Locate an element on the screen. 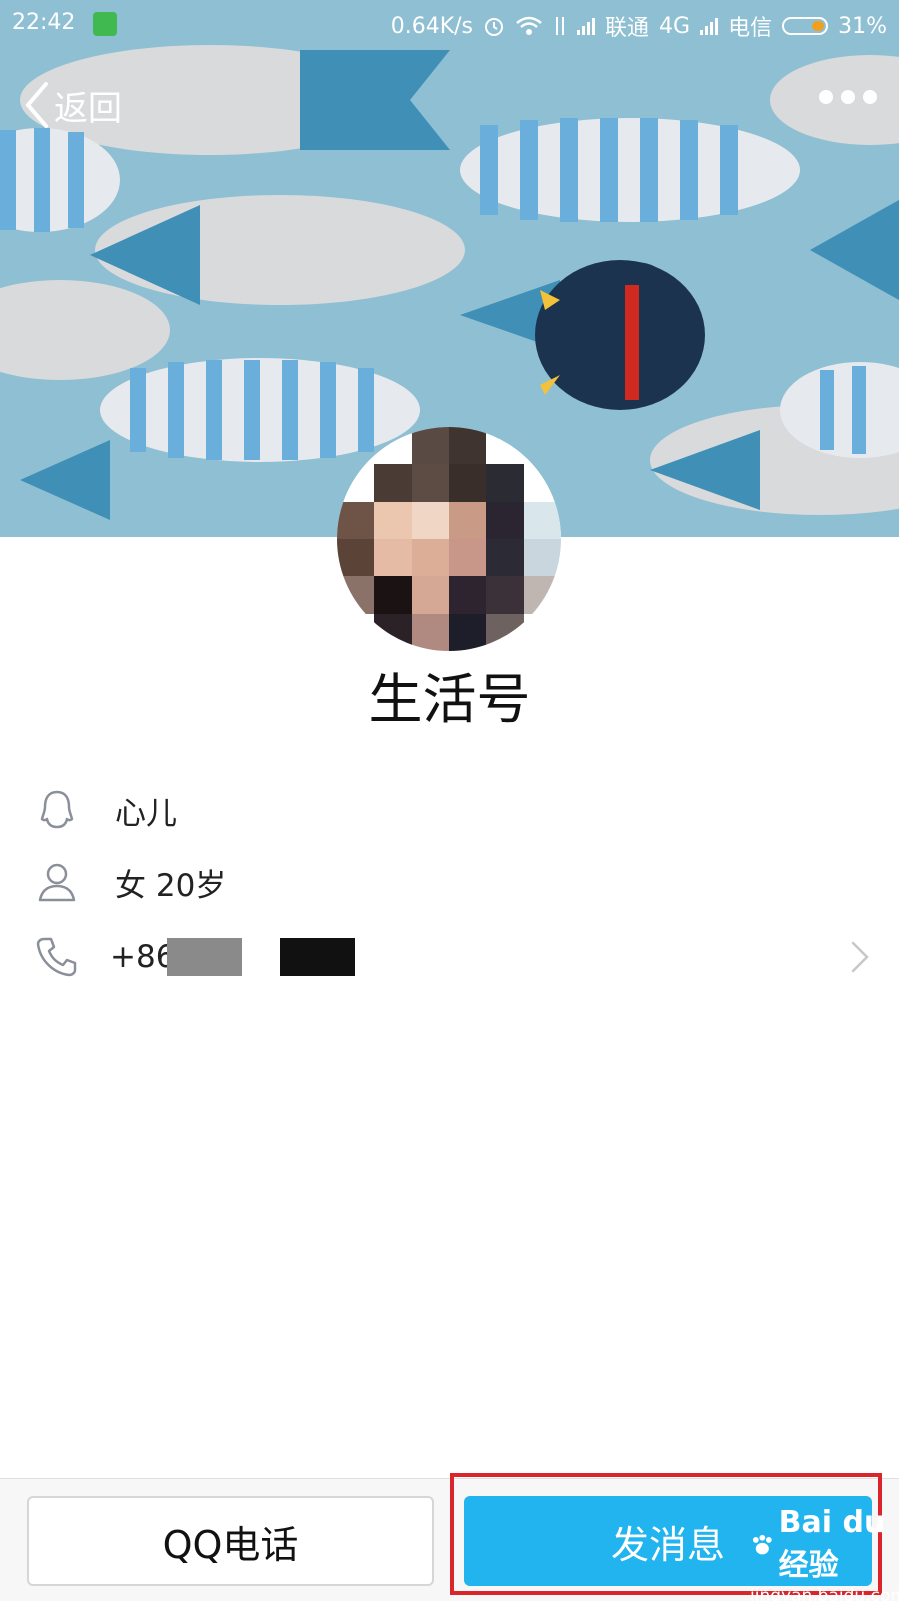 The height and width of the screenshot is (1606, 899). qq-call-button: QQ电话 is located at coordinates (230, 1541).